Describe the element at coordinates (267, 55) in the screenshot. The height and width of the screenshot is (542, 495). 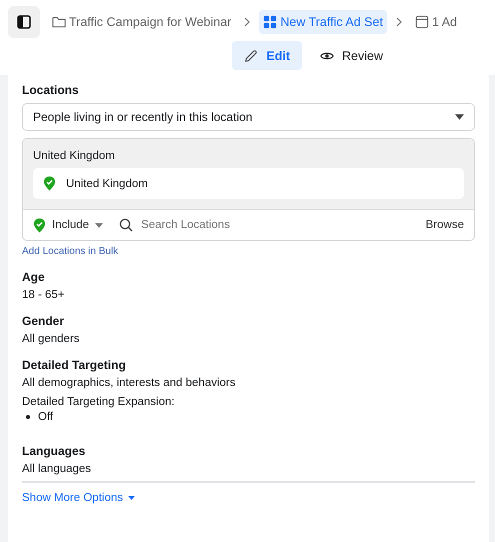
I see `mode-tab: Edit` at that location.